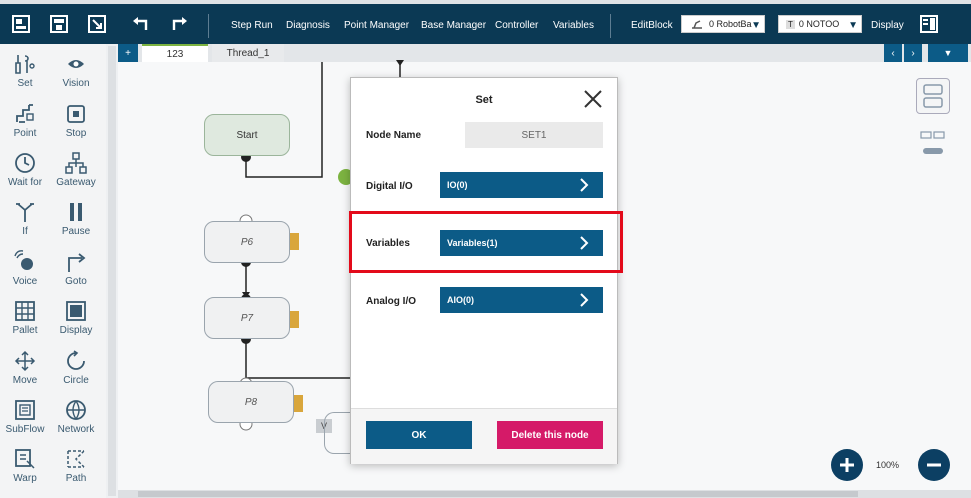  What do you see at coordinates (247, 135) in the screenshot?
I see `start-node: Start` at bounding box center [247, 135].